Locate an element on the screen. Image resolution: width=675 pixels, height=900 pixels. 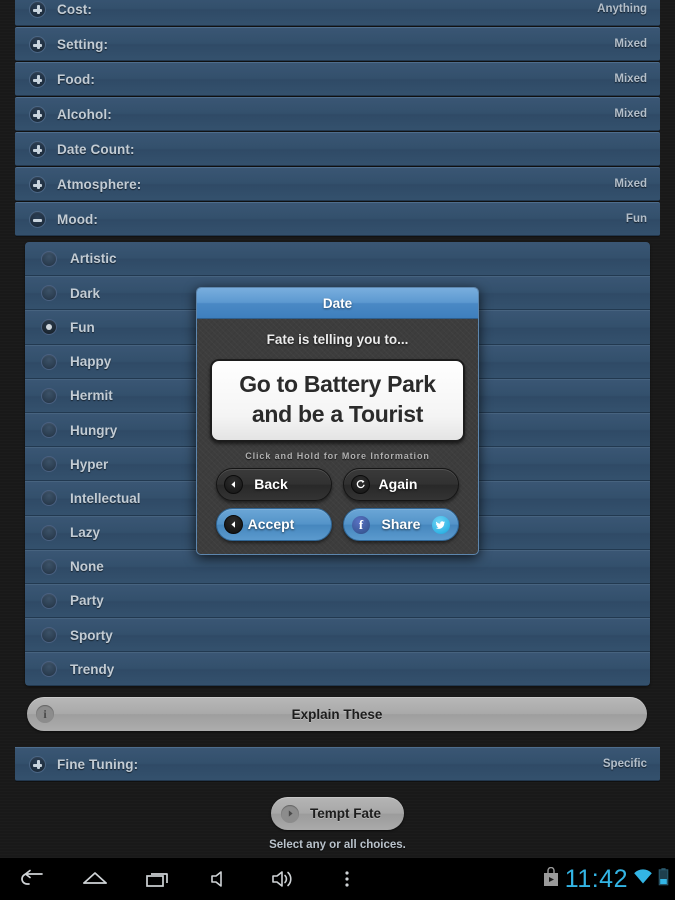
category-row-food: Food: Mixed is located at coordinates (337, 79).